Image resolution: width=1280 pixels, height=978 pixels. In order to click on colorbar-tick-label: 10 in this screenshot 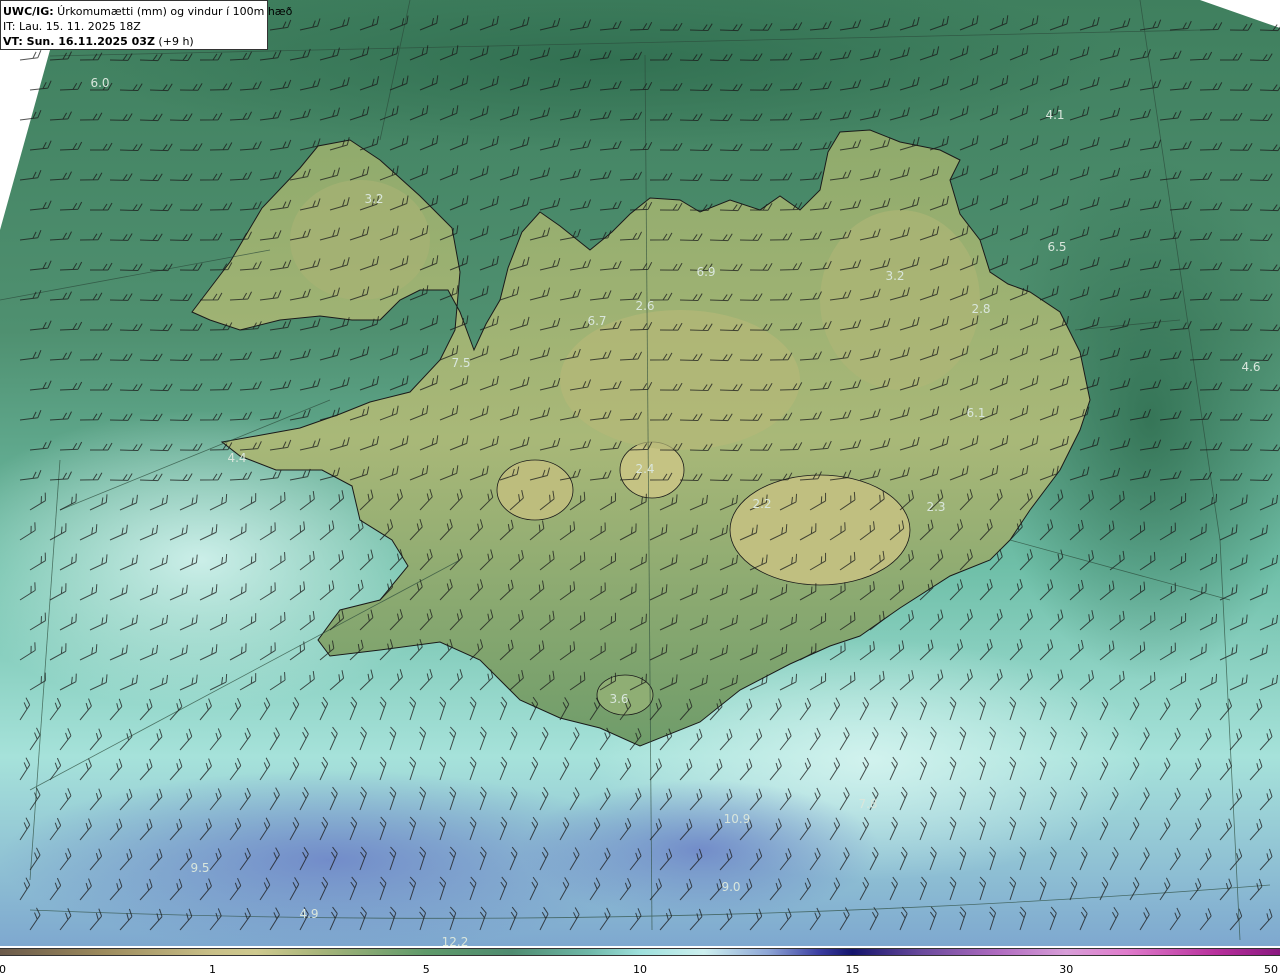, I will do `click(640, 969)`.